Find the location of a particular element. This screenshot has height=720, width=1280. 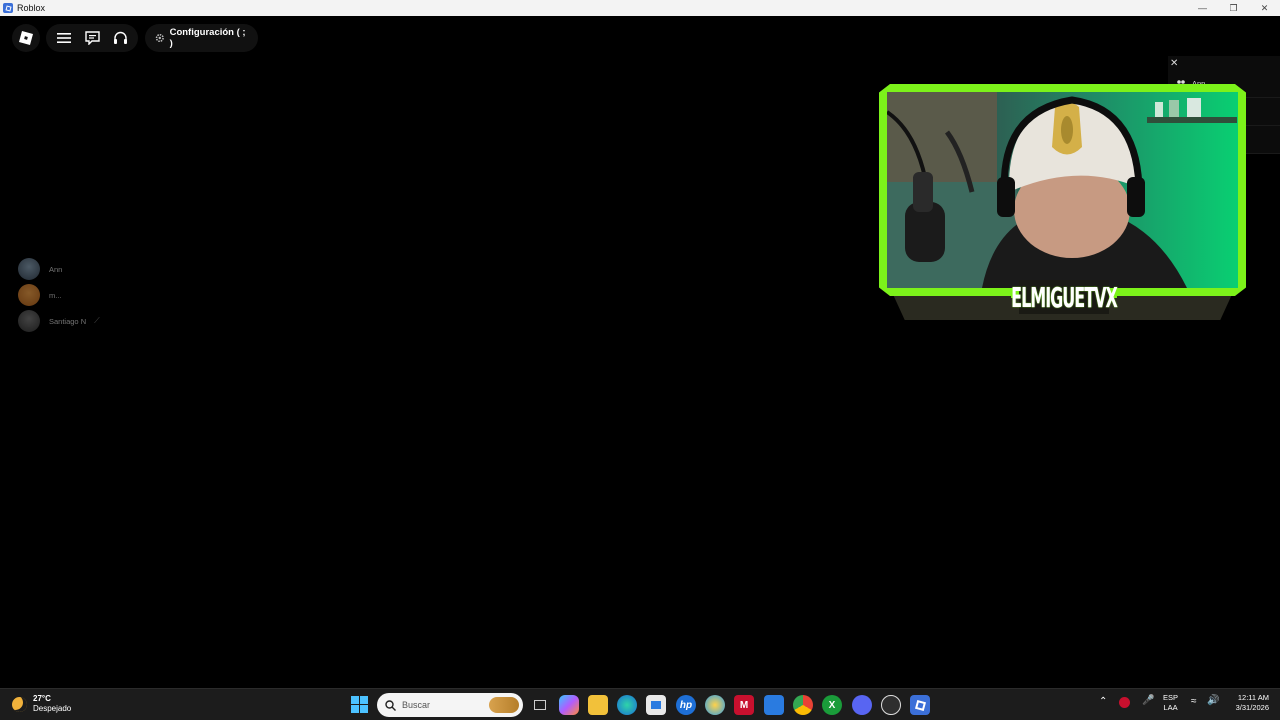

wifi-icon: ≈ is located at coordinates (1194, 702).